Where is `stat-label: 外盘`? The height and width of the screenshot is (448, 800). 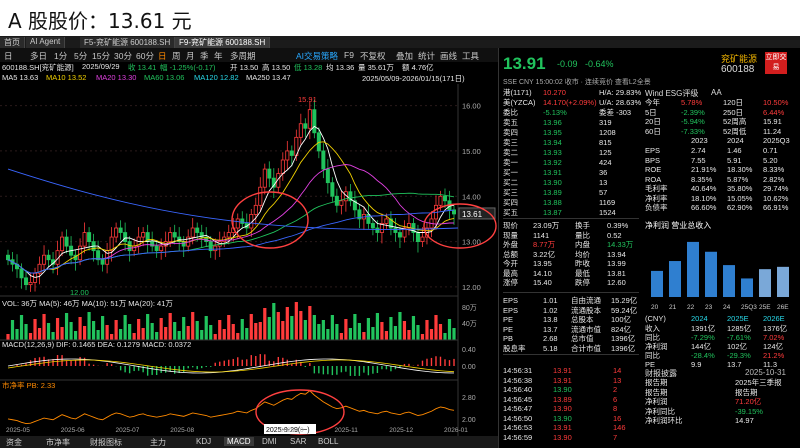
stat-label: 外盘 is located at coordinates (510, 244).